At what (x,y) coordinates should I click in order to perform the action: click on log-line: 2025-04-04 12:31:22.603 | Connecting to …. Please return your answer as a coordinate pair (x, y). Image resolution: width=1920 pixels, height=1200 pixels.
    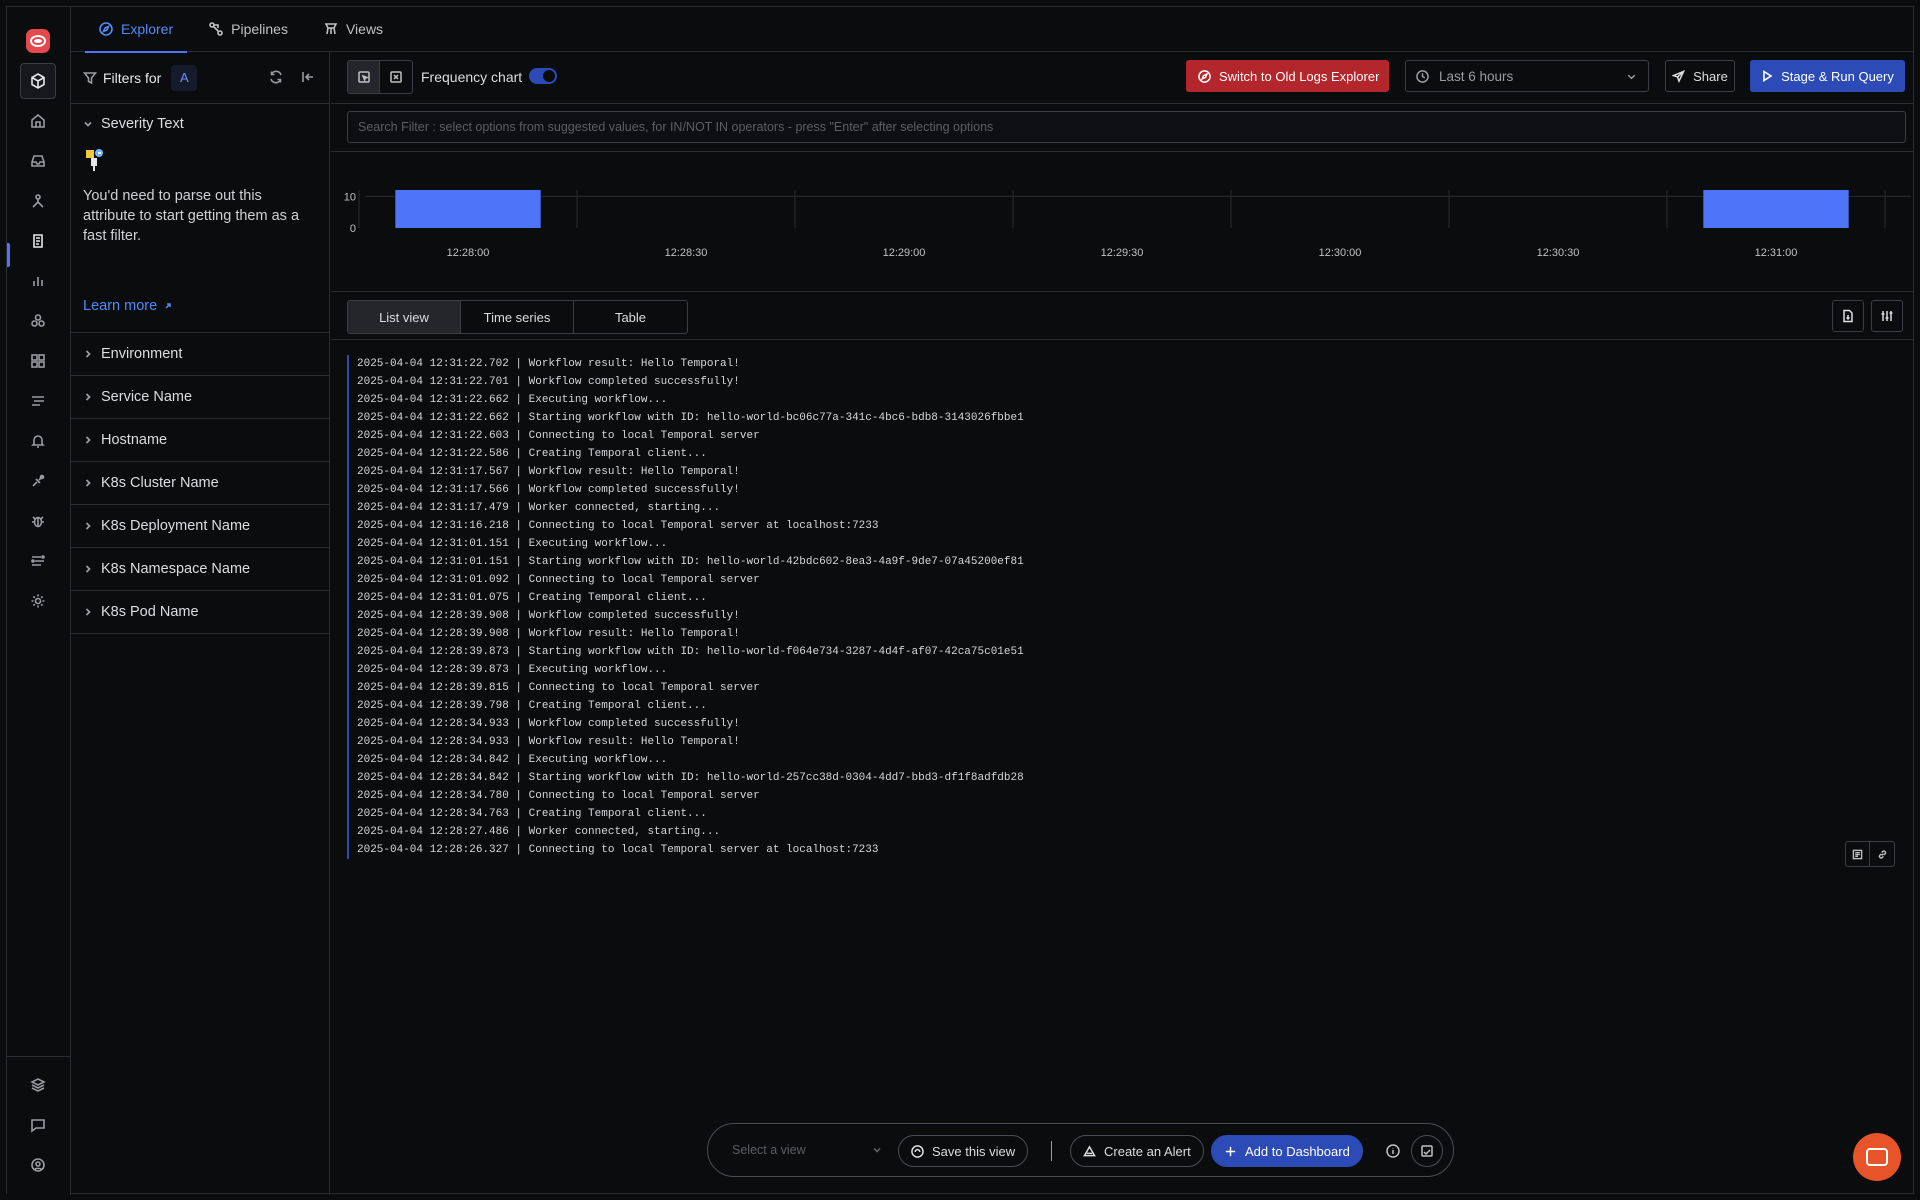
    Looking at the image, I should click on (1126, 436).